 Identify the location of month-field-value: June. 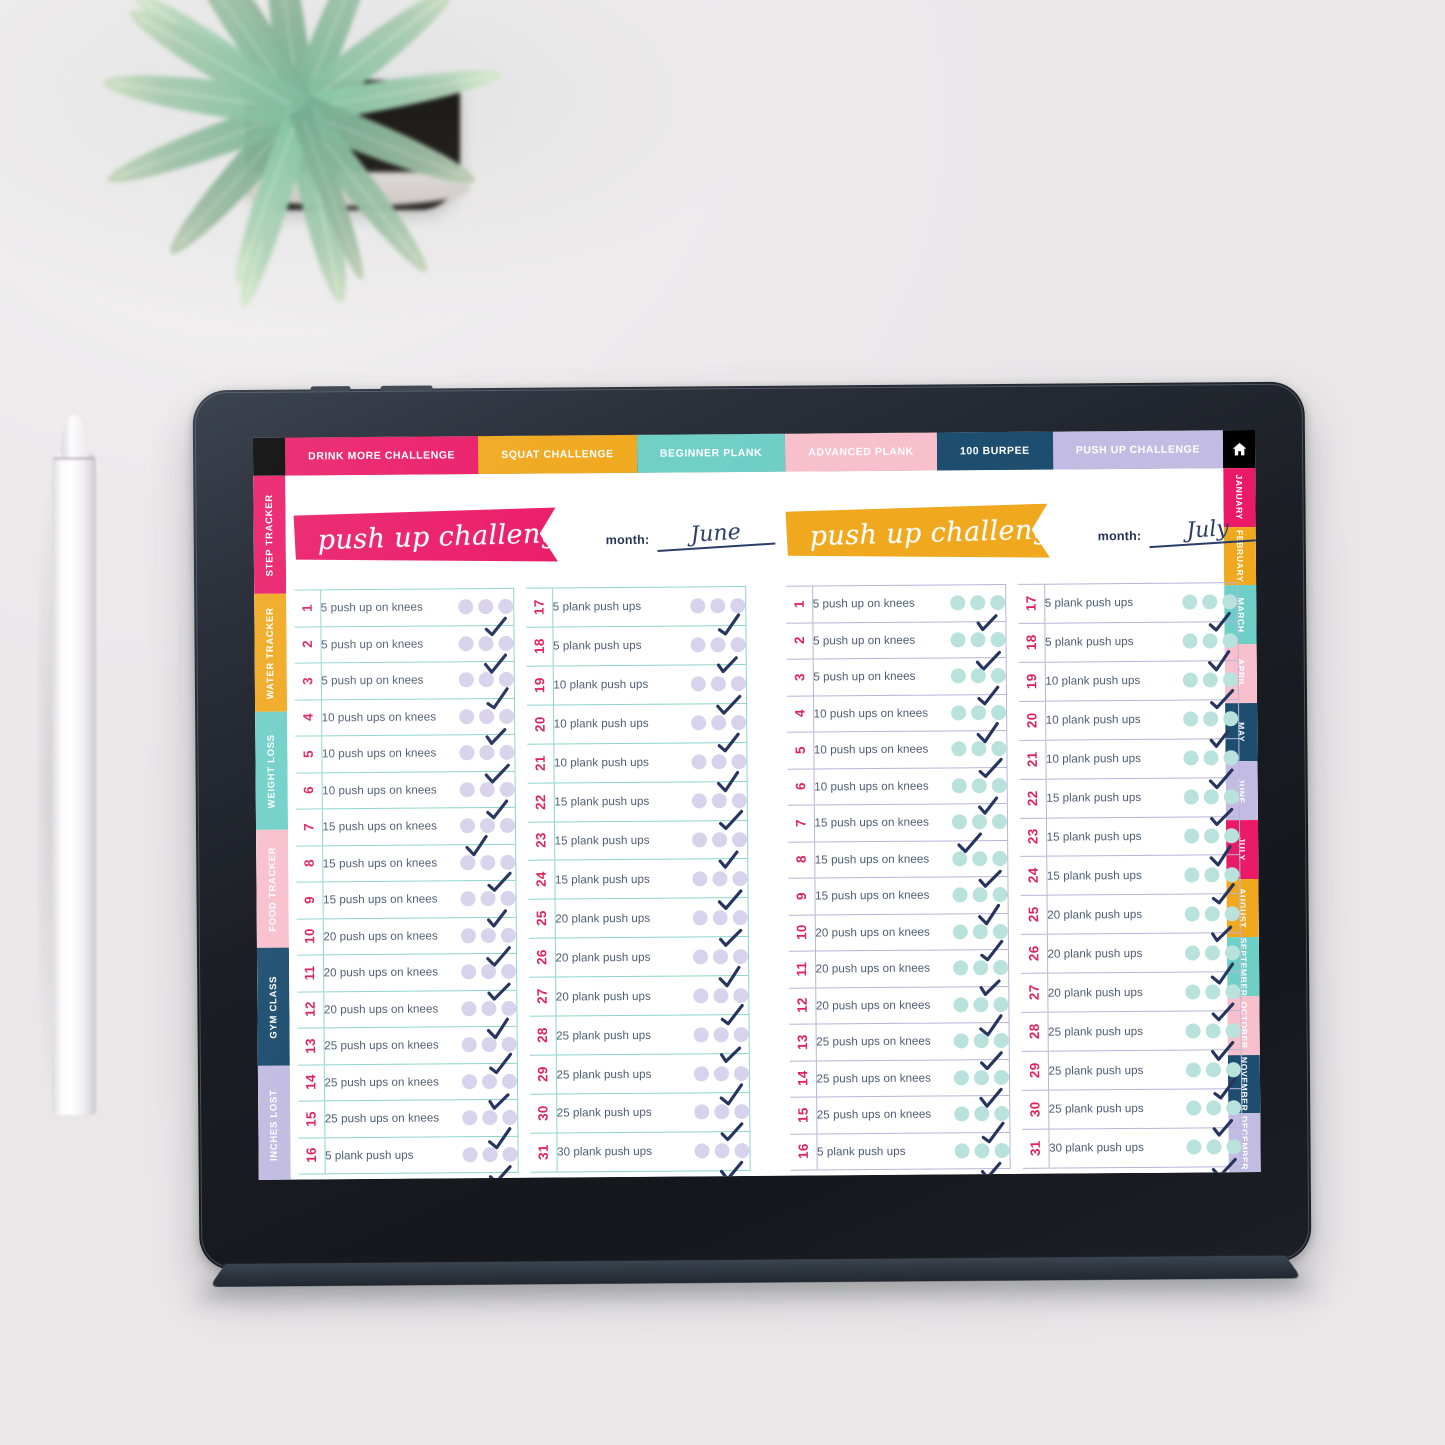
(715, 535).